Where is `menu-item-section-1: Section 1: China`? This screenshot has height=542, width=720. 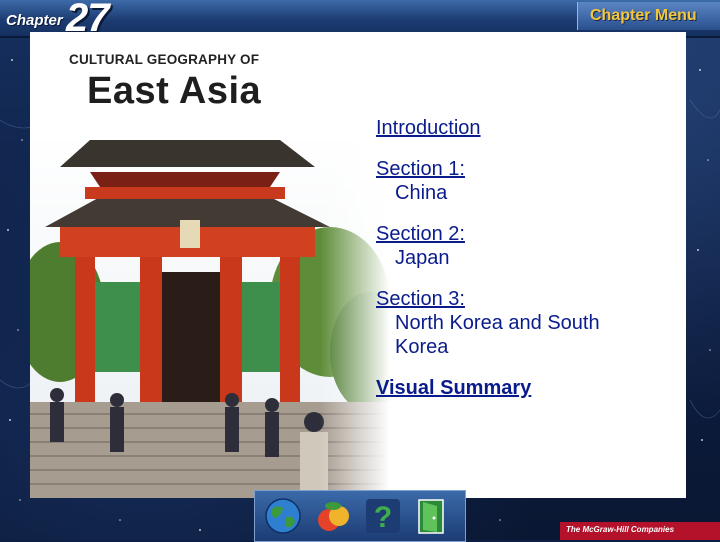
menu-item-section-1: Section 1: China is located at coordinates (526, 181).